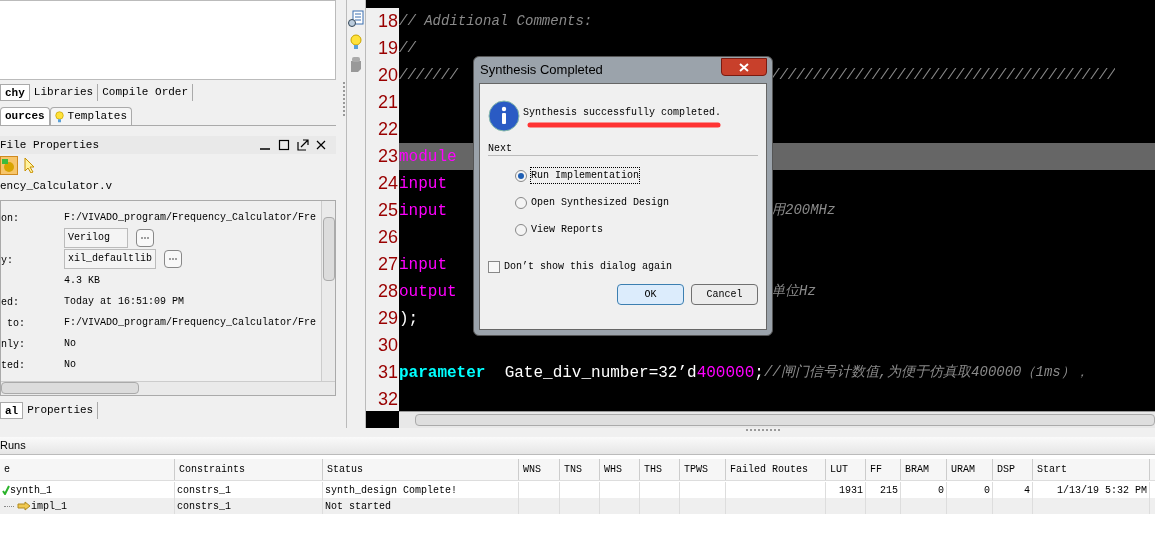 This screenshot has height=533, width=1155. Describe the element at coordinates (423, 211) in the screenshot. I see `code-token: input` at that location.